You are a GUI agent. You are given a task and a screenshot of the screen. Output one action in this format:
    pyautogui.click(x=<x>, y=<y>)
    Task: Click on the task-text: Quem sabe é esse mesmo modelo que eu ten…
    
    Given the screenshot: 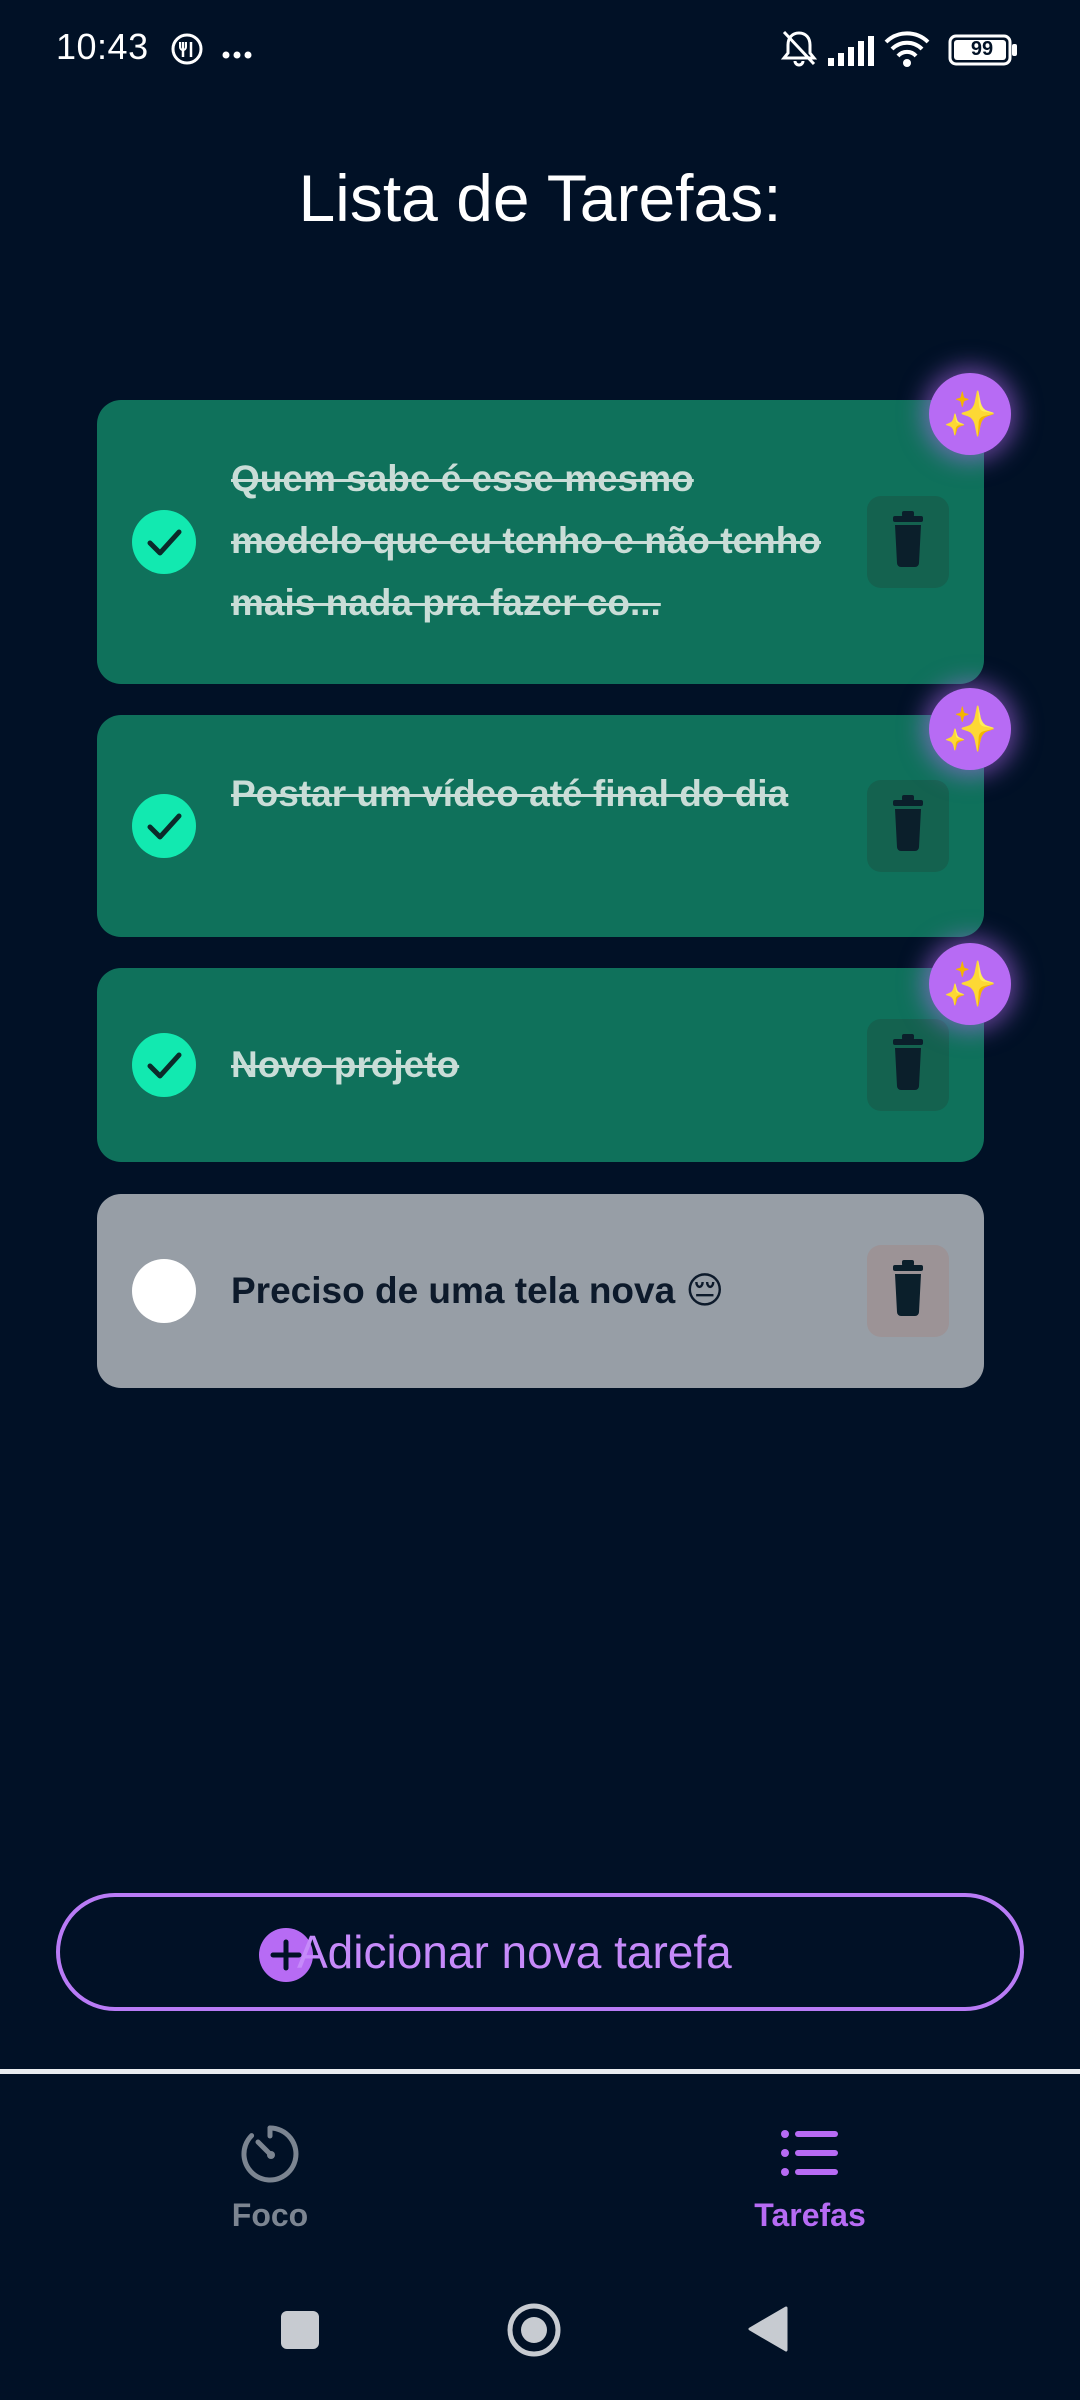 What is the action you would take?
    pyautogui.click(x=526, y=540)
    